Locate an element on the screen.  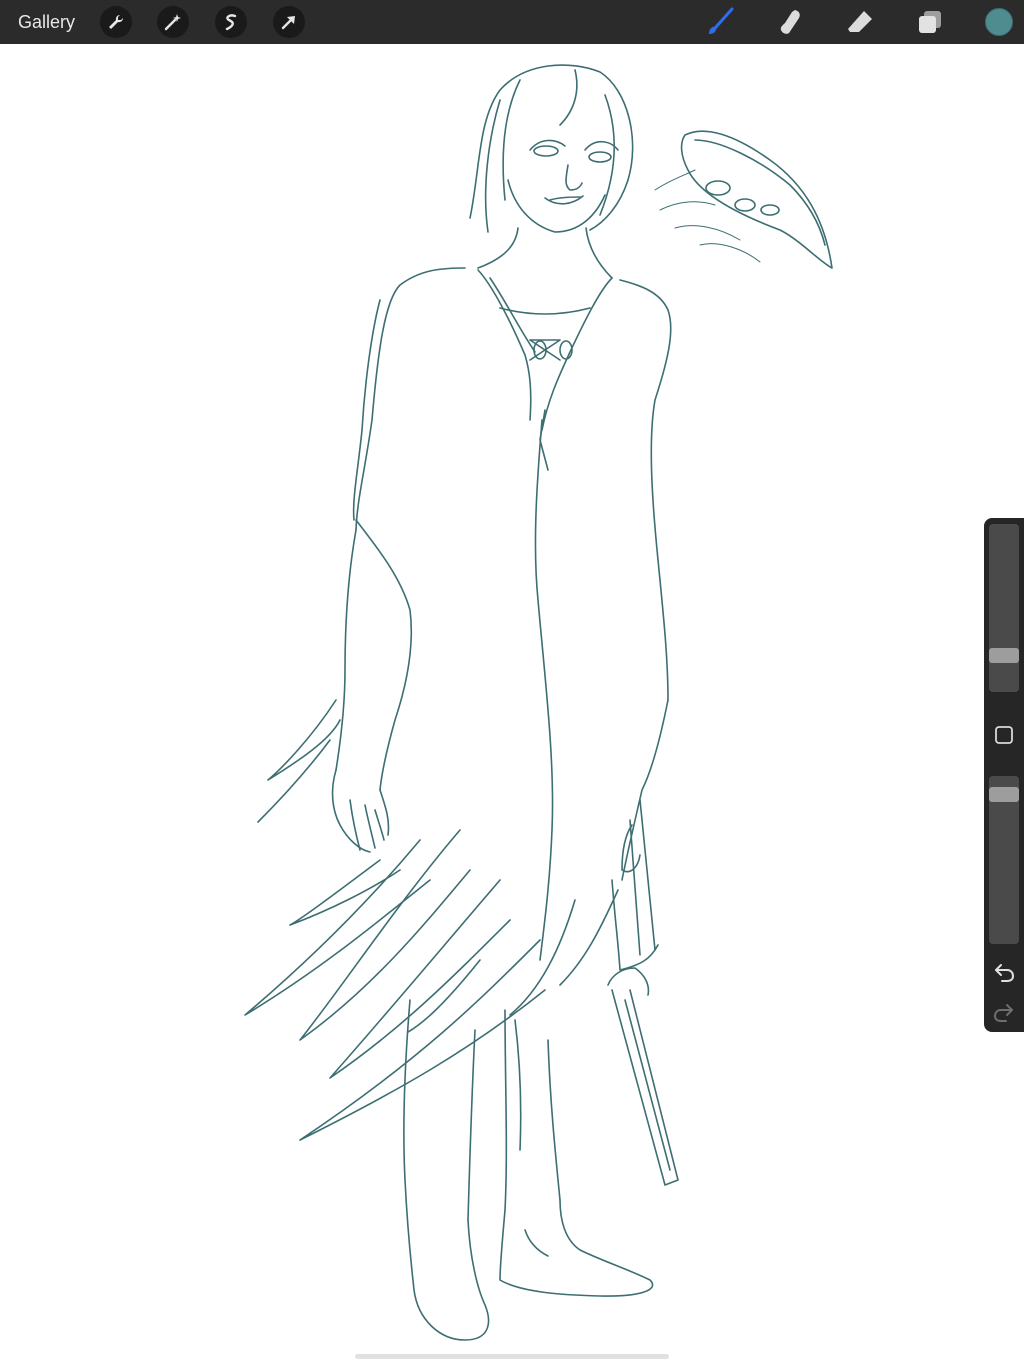
wrench-icon is located at coordinates (116, 21).